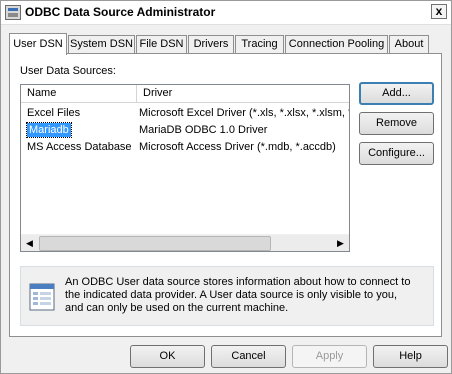  Describe the element at coordinates (243, 94) in the screenshot. I see `column-header-driver: Driver` at that location.